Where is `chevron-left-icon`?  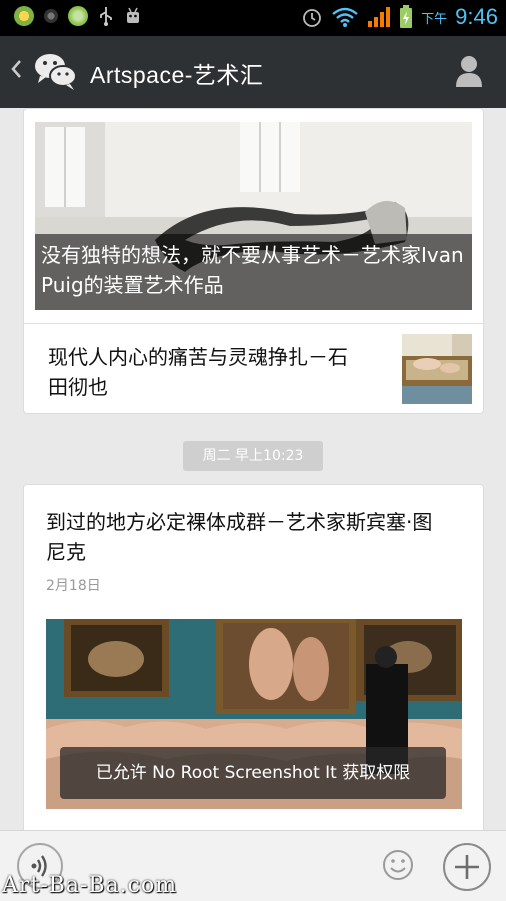 chevron-left-icon is located at coordinates (16, 69).